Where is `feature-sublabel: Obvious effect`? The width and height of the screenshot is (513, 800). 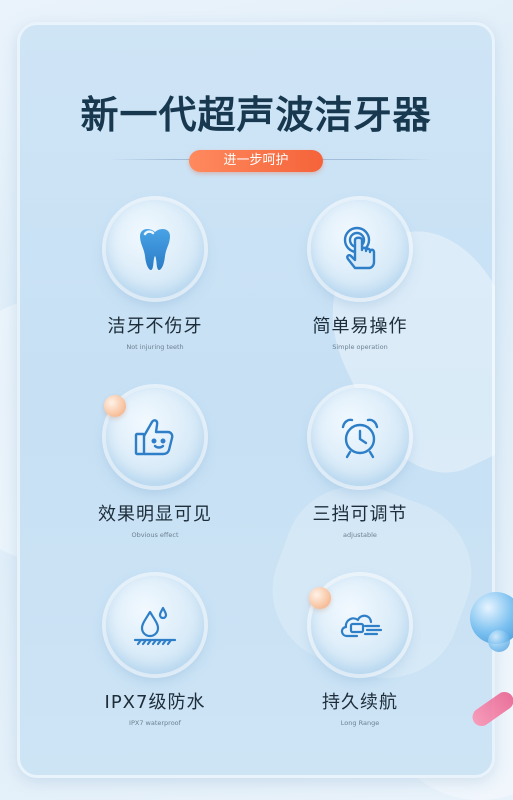 feature-sublabel: Obvious effect is located at coordinates (155, 535).